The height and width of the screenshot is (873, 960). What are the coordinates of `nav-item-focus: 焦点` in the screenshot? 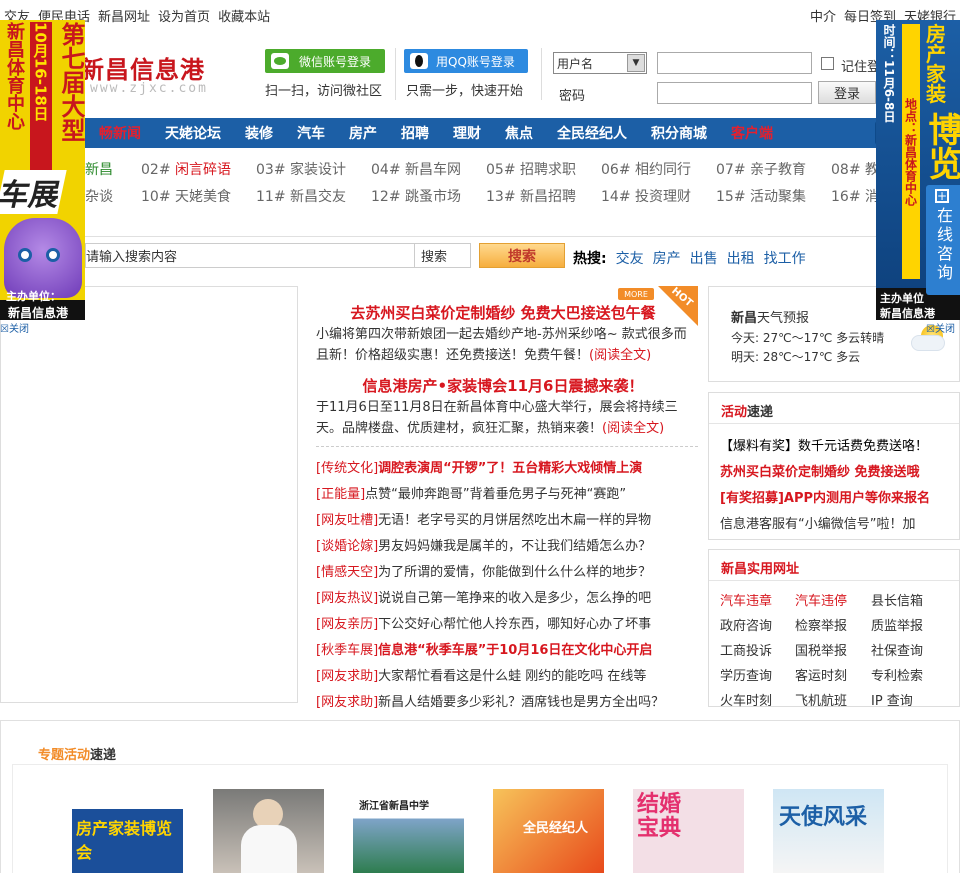 It's located at (519, 133).